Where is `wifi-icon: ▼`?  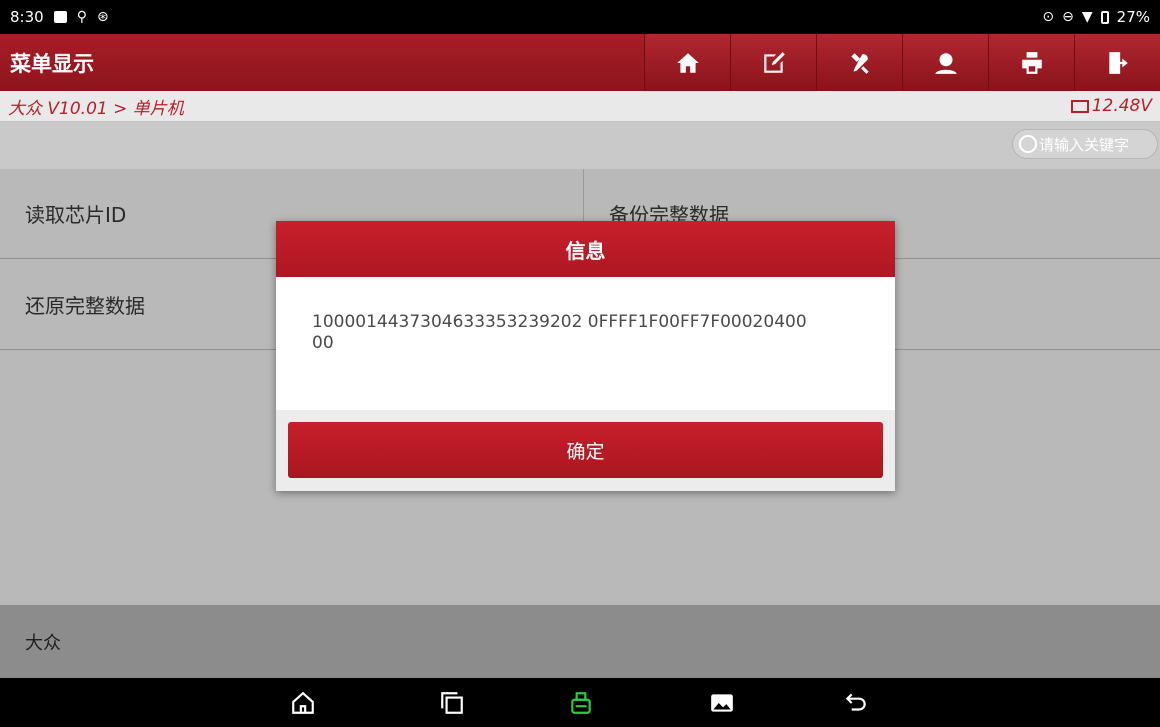
wifi-icon: ▼ is located at coordinates (1087, 17).